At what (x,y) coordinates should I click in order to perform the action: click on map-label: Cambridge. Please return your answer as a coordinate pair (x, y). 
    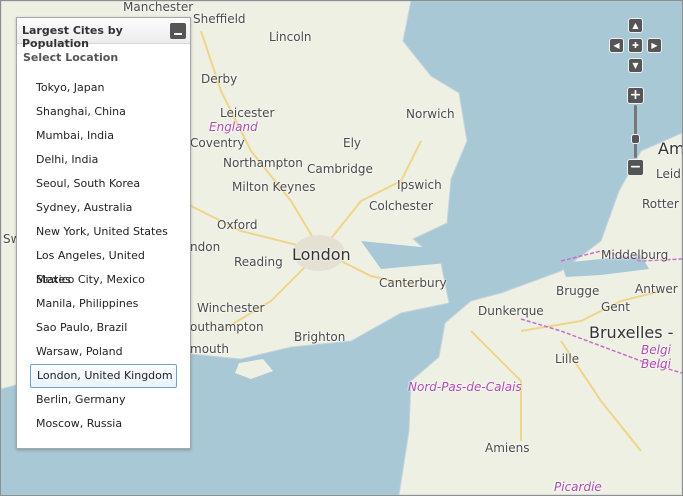
    Looking at the image, I should click on (340, 169).